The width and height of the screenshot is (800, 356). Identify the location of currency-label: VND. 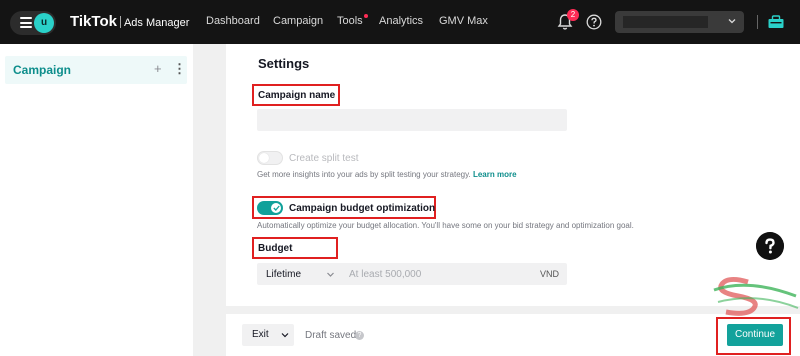
(549, 274).